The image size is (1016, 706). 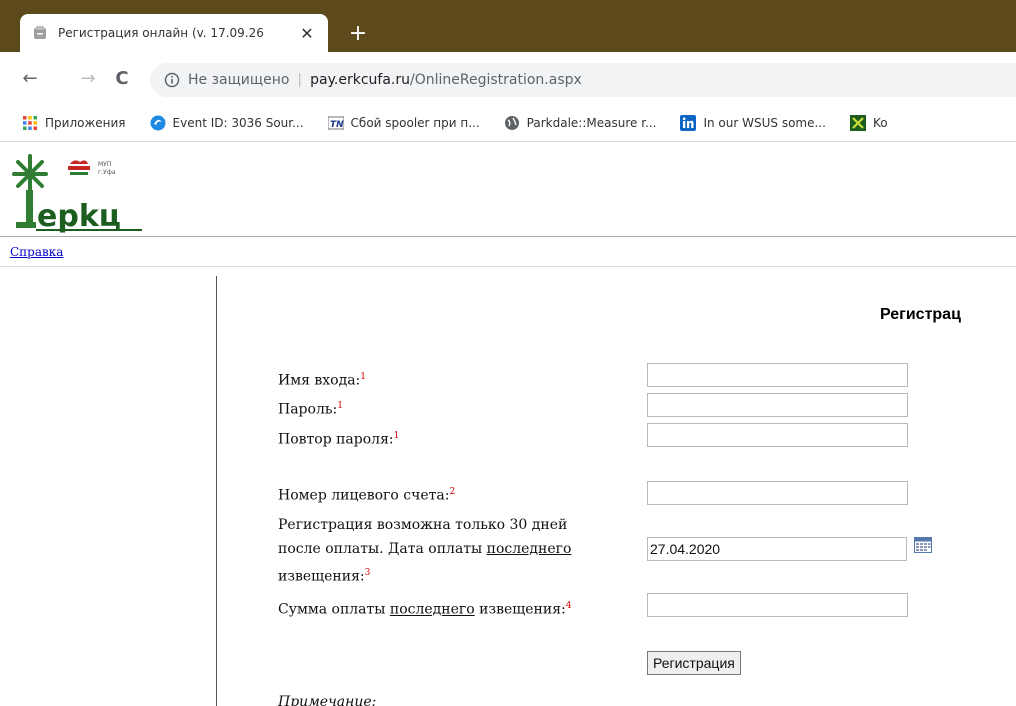 What do you see at coordinates (923, 545) in the screenshot?
I see `calendar-icon` at bounding box center [923, 545].